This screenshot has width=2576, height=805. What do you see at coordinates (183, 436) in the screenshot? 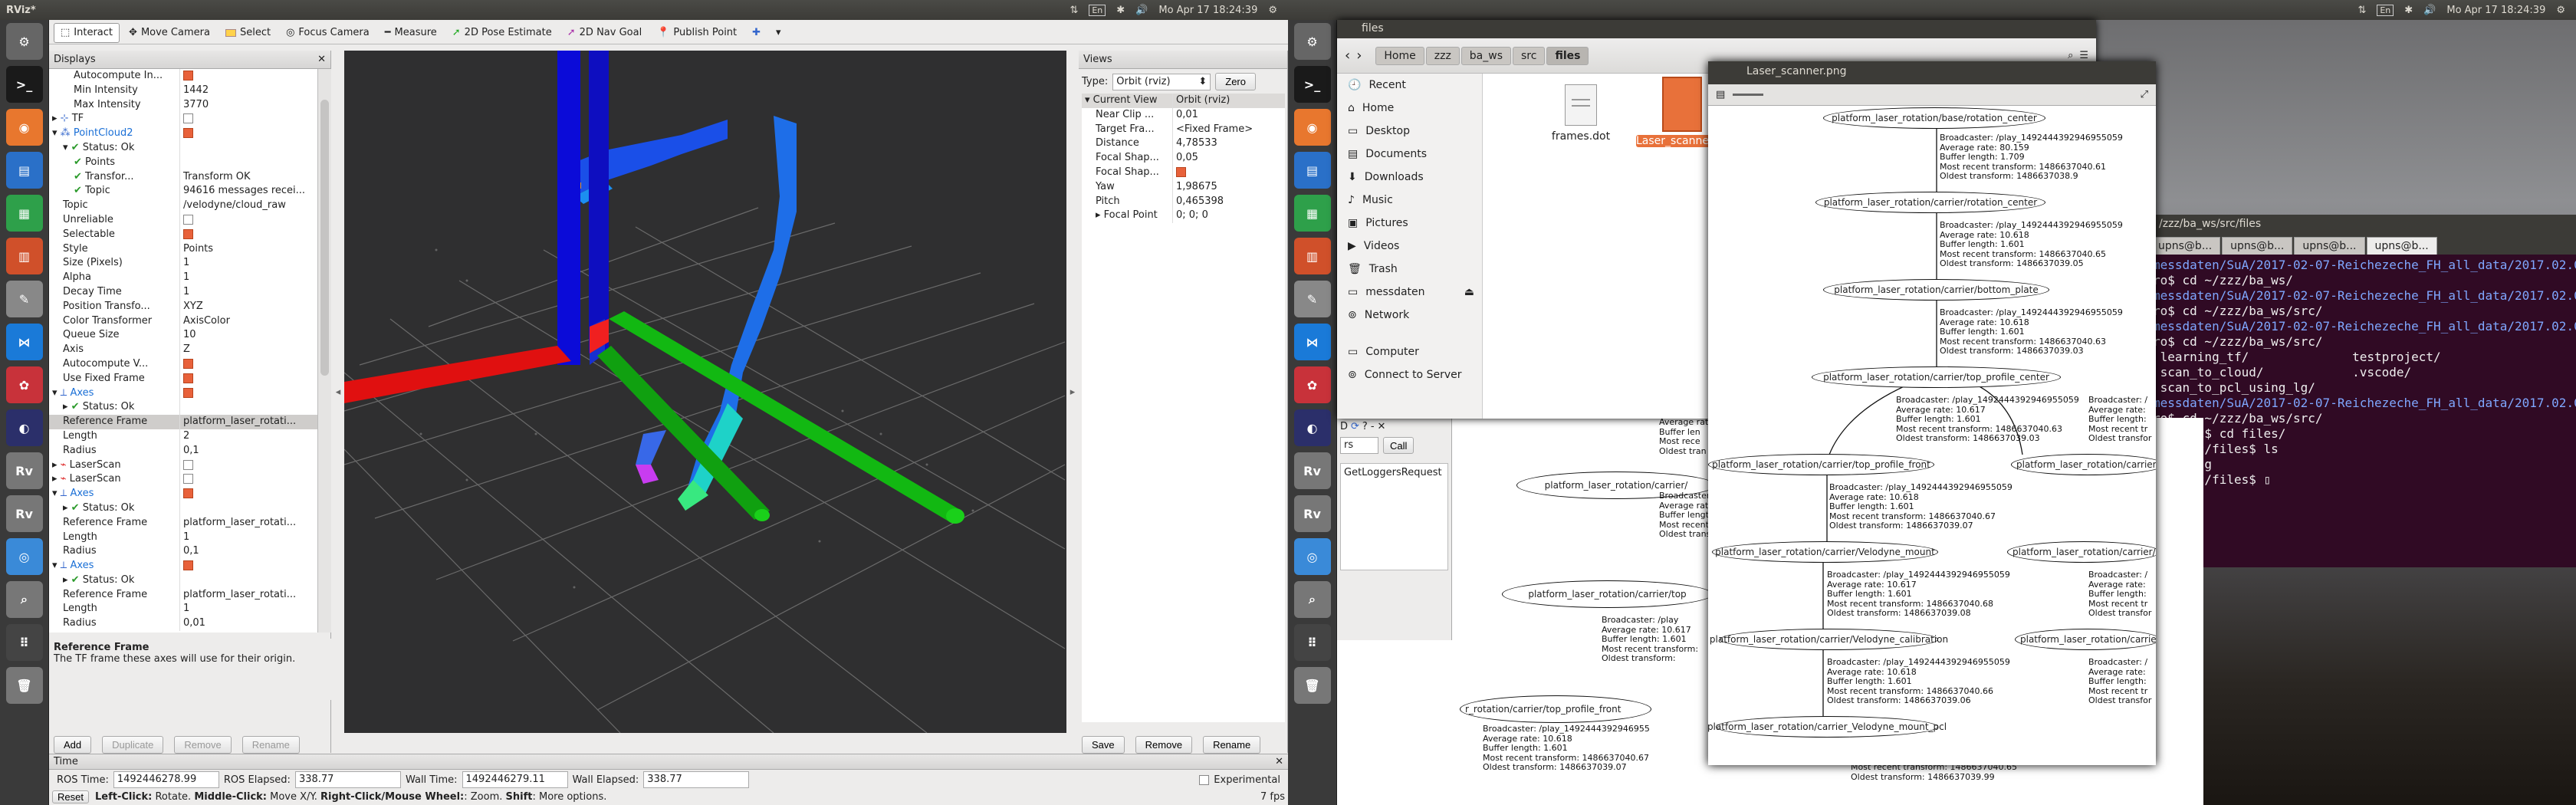
I see `display-property-row: Length 2` at bounding box center [183, 436].